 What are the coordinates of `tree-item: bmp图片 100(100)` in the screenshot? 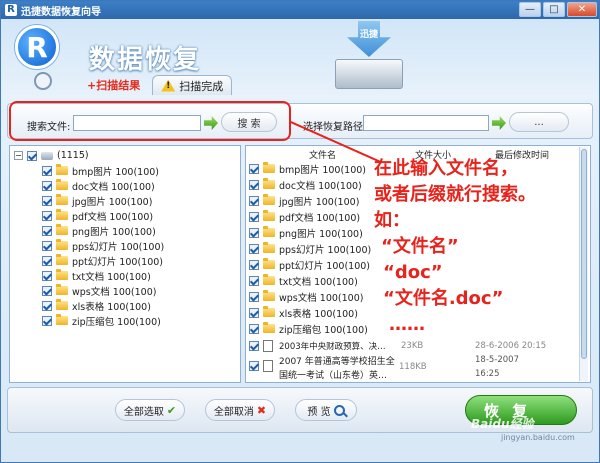 It's located at (100, 170).